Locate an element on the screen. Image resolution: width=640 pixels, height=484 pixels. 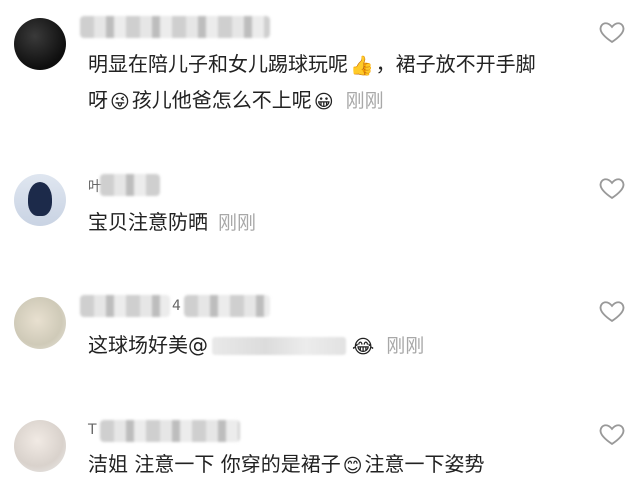
comment-text-part: 呀 is located at coordinates (98, 100).